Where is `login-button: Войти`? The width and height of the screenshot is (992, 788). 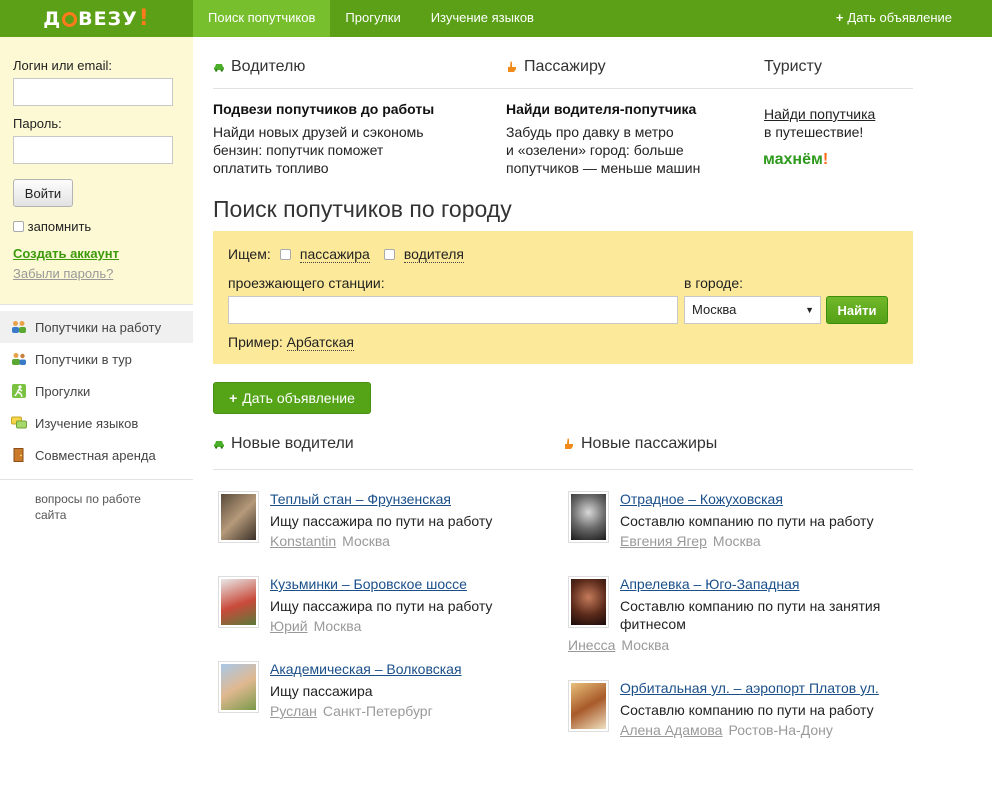 login-button: Войти is located at coordinates (43, 193).